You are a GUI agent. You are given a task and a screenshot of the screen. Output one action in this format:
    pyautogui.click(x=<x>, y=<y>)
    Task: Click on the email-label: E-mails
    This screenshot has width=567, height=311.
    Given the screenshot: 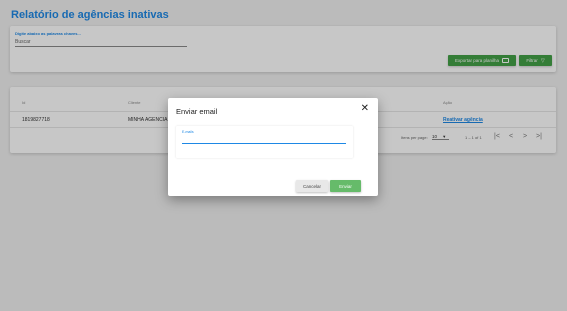 What is the action you would take?
    pyautogui.click(x=188, y=132)
    